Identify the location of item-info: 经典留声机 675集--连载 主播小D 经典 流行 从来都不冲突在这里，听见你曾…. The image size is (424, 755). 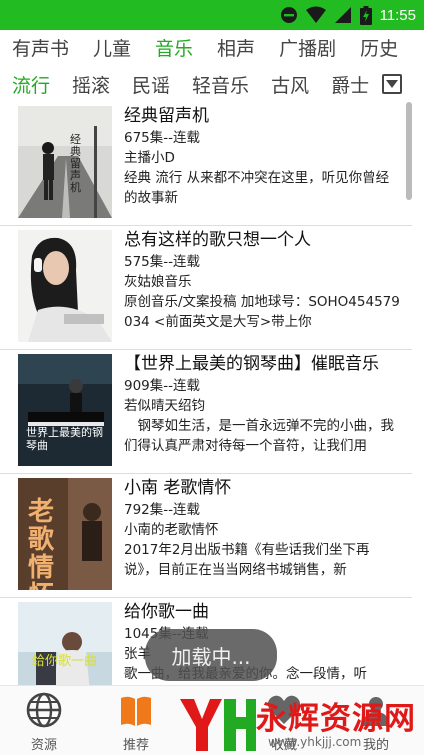
(263, 156).